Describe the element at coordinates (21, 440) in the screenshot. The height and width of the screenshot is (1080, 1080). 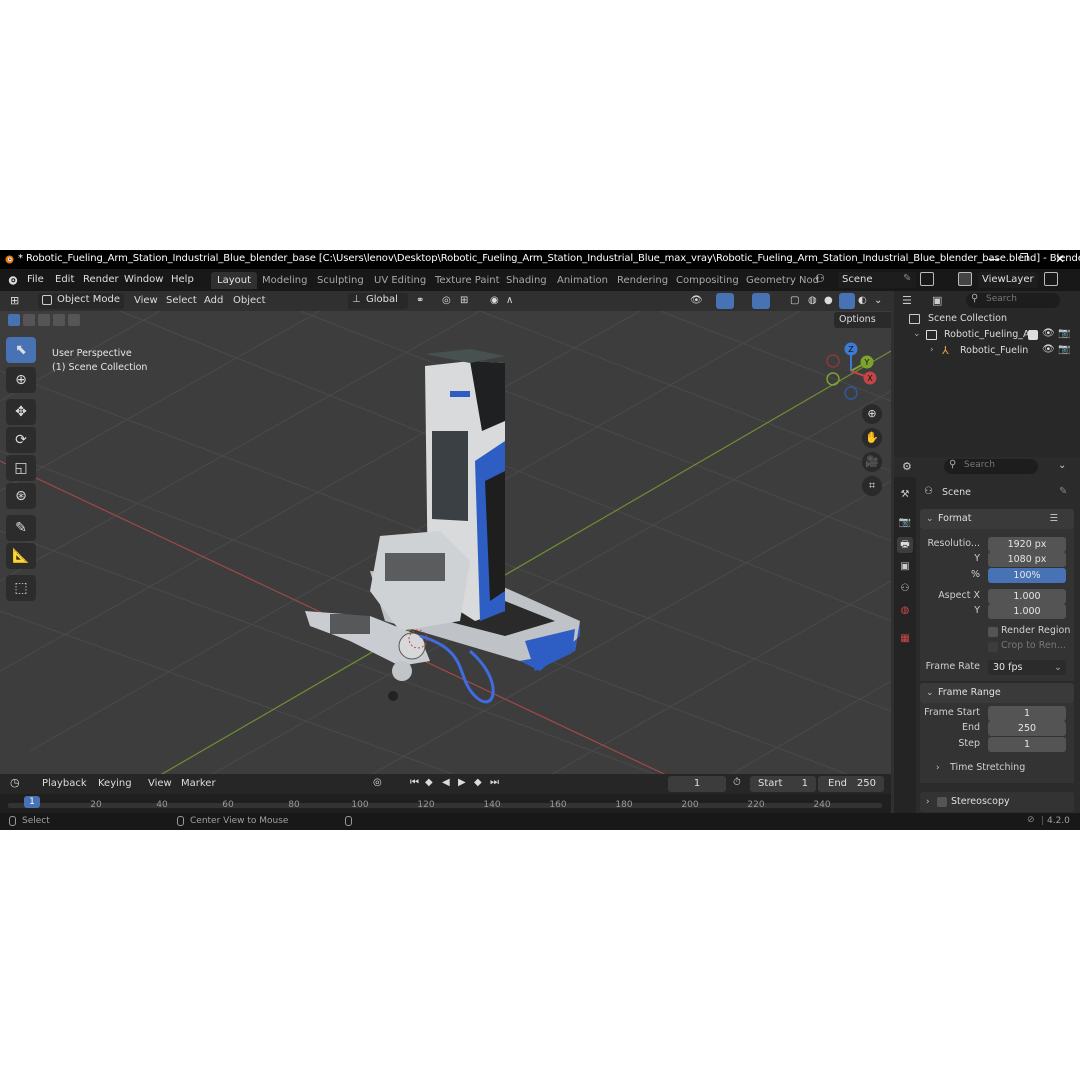
I see `rotate-tool: ⟳` at that location.